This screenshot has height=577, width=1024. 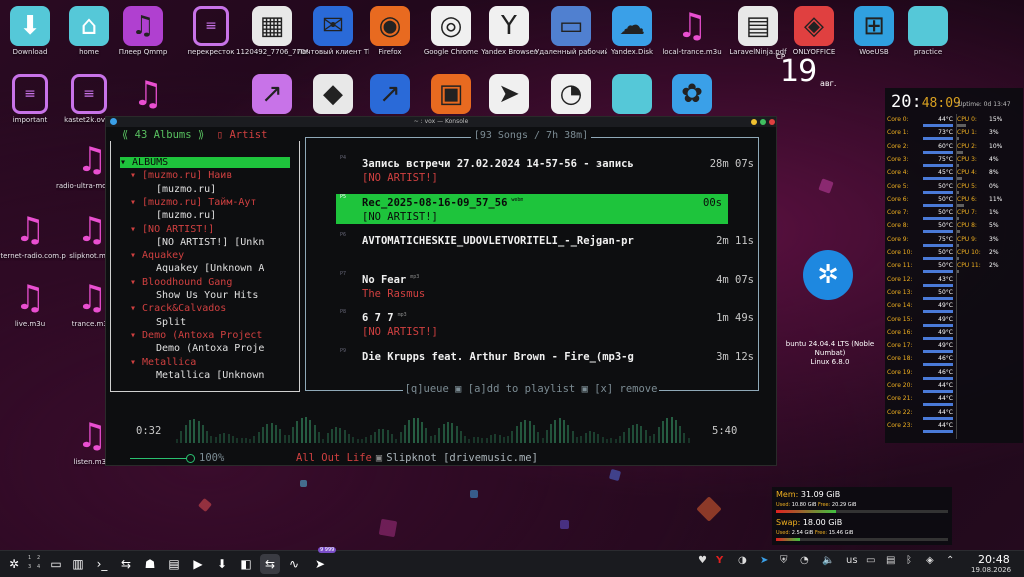 What do you see at coordinates (14, 564) in the screenshot?
I see `application-launcher-icon: ✲` at bounding box center [14, 564].